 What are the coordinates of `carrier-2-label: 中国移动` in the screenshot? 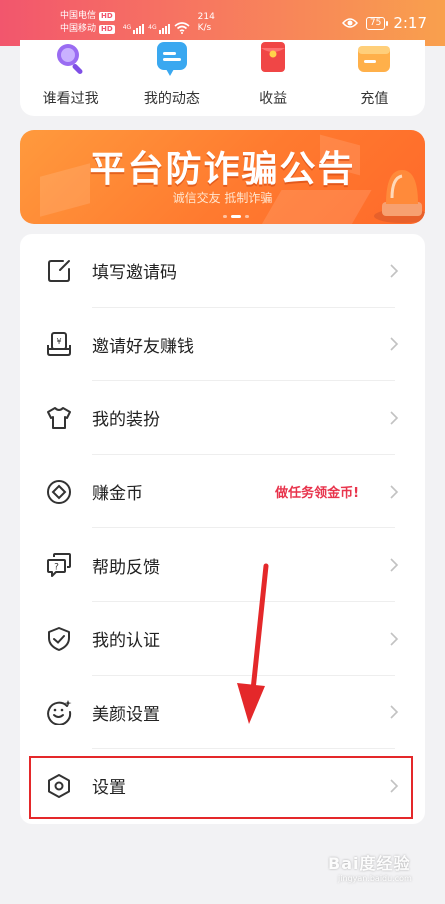 It's located at (78, 29).